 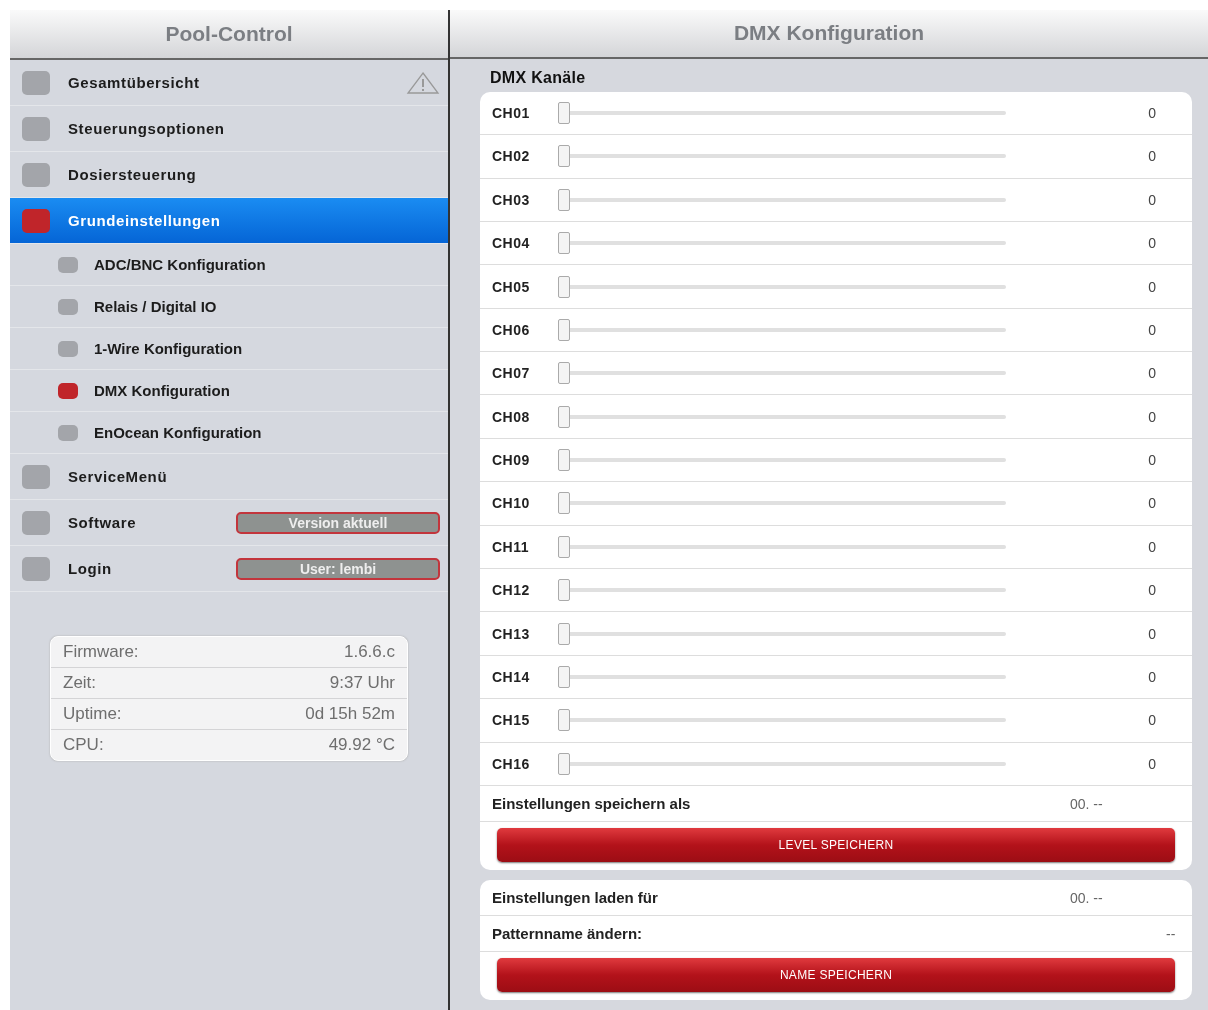 What do you see at coordinates (101, 652) in the screenshot?
I see `info-label: Firmware:` at bounding box center [101, 652].